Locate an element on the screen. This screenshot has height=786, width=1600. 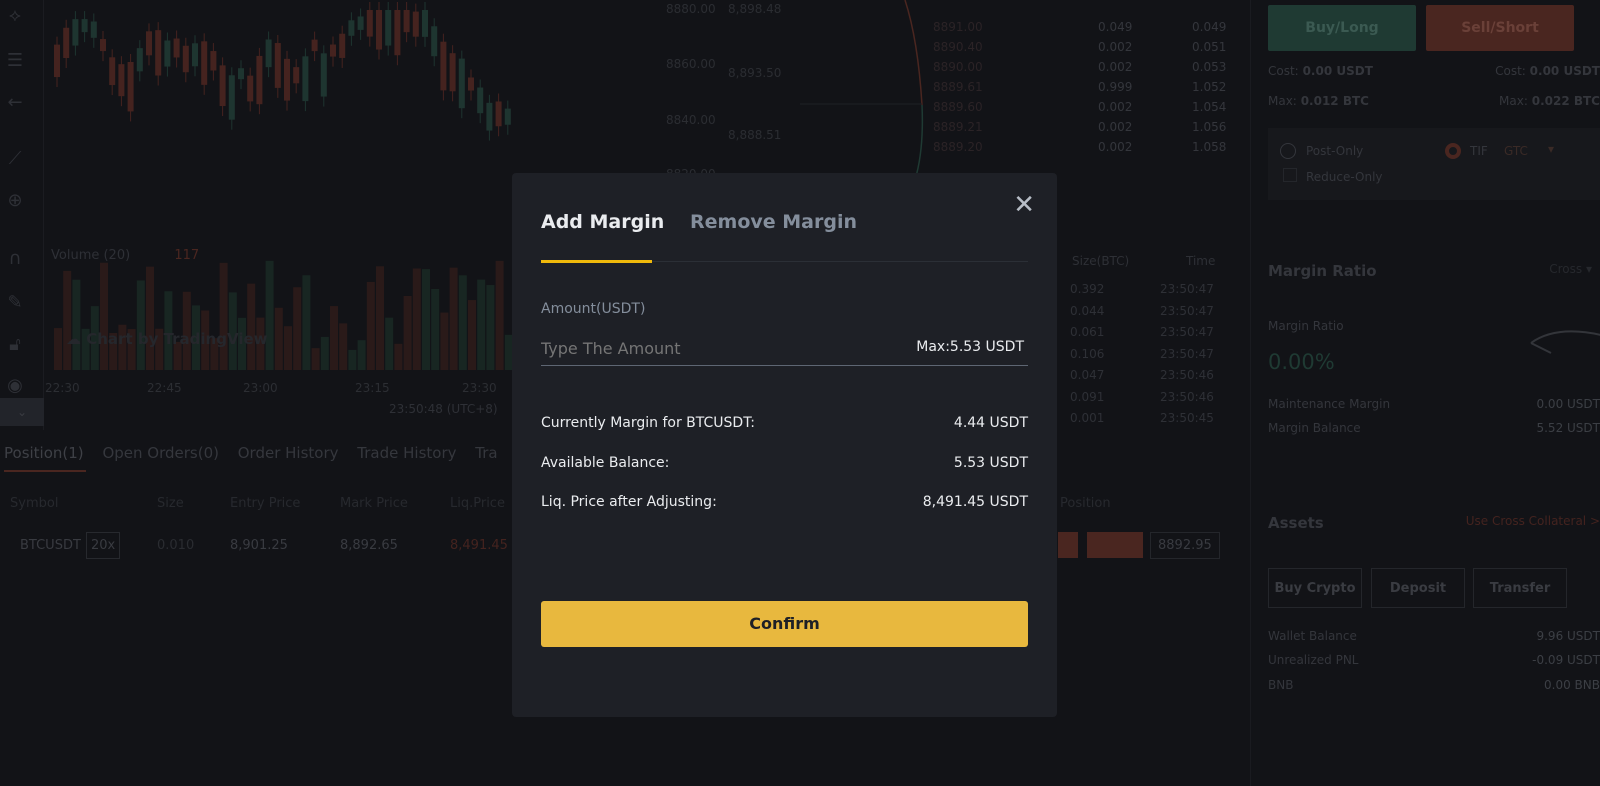
timezone: (UTC+8) is located at coordinates (472, 409).